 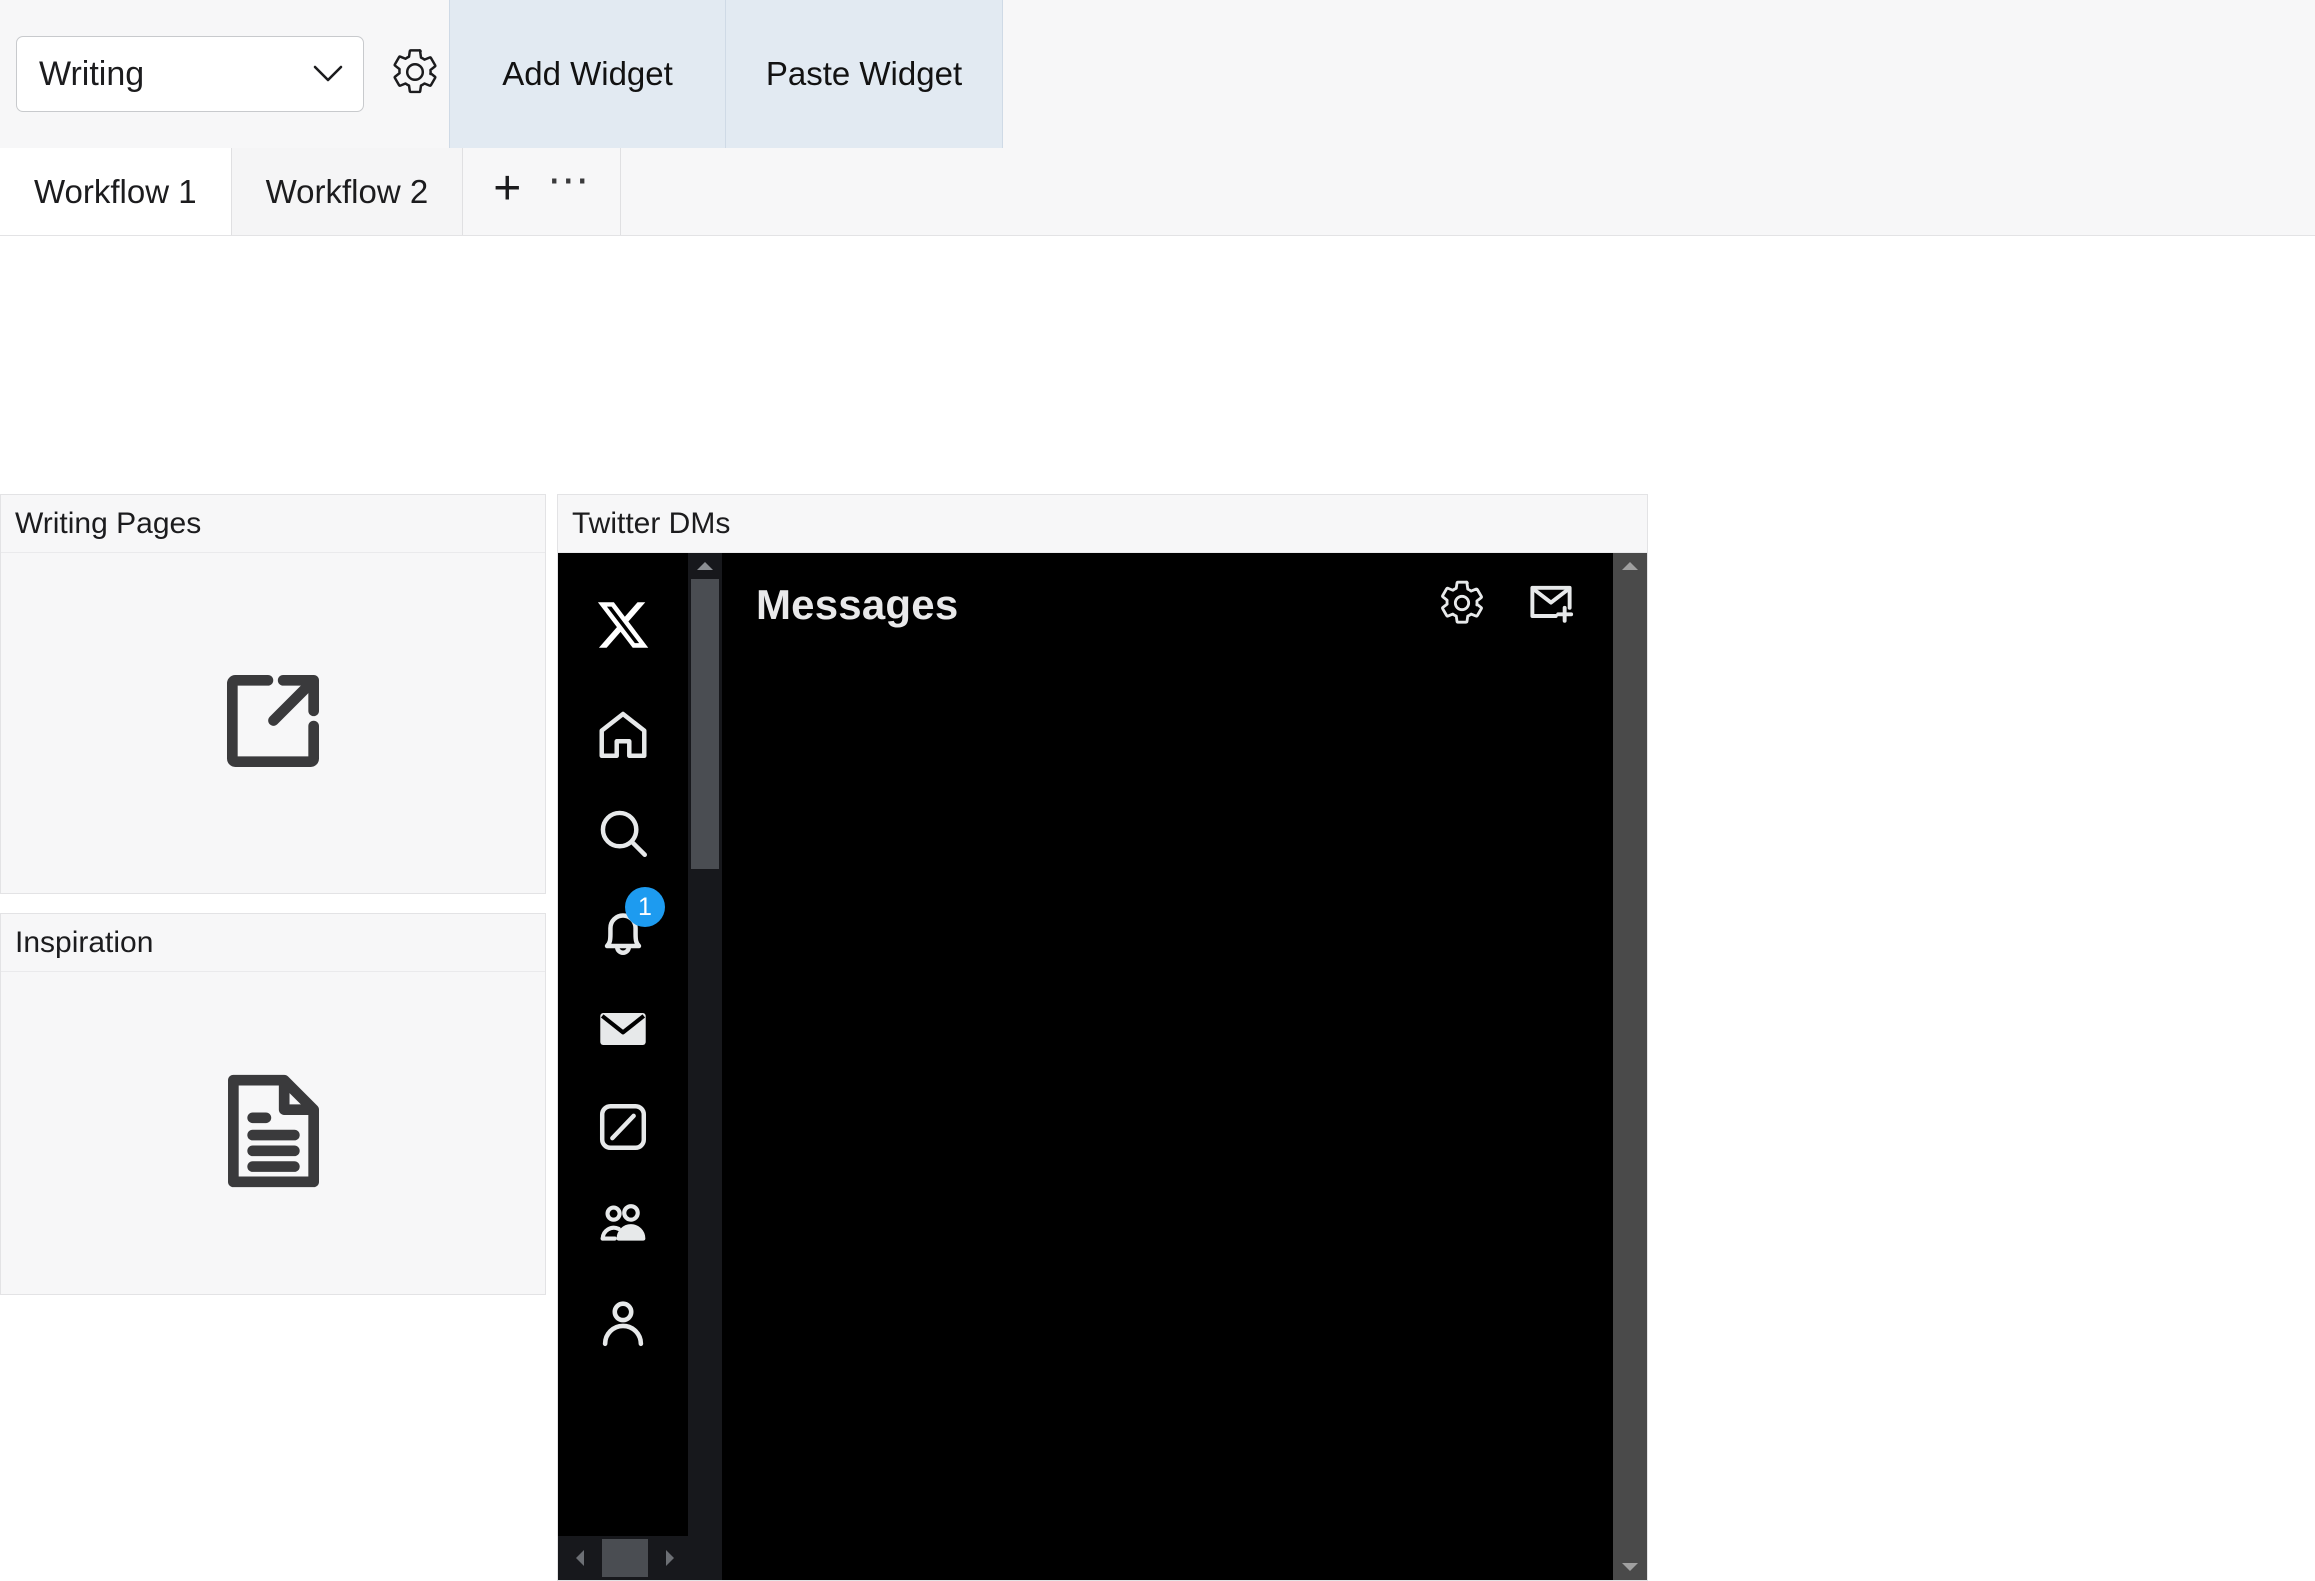 What do you see at coordinates (568, 179) in the screenshot?
I see `ellipsis-icon: ⋯` at bounding box center [568, 179].